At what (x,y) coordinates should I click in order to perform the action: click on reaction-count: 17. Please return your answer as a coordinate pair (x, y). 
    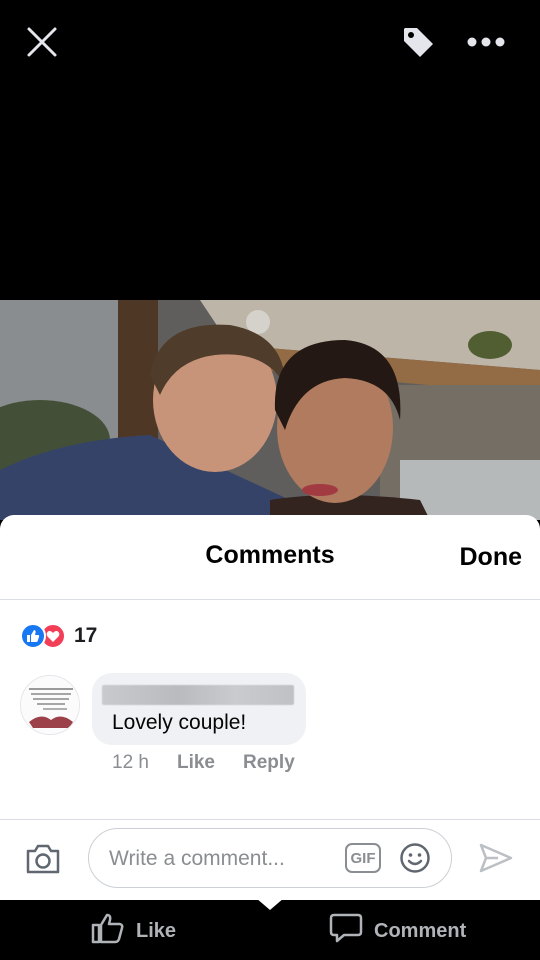
    Looking at the image, I should click on (86, 635).